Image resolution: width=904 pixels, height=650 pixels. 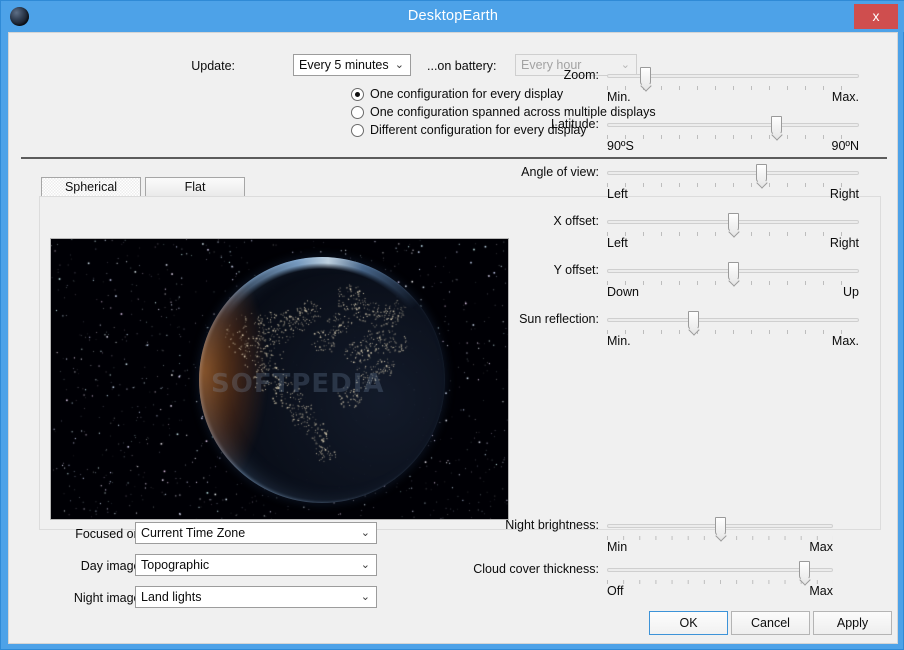 What do you see at coordinates (213, 66) in the screenshot?
I see `update-label: Update:` at bounding box center [213, 66].